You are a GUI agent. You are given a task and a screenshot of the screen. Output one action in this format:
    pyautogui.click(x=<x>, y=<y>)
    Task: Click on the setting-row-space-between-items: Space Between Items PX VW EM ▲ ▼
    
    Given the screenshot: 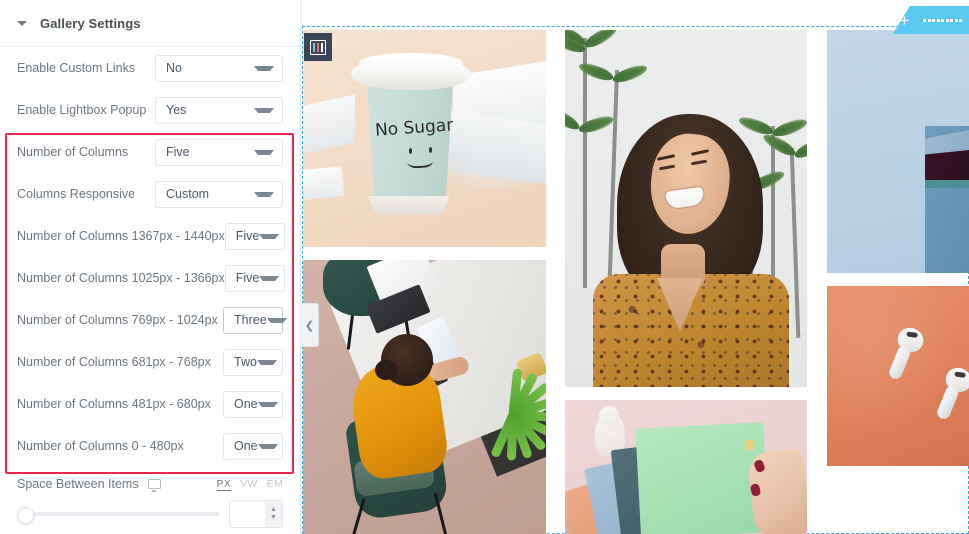 What is the action you would take?
    pyautogui.click(x=150, y=503)
    